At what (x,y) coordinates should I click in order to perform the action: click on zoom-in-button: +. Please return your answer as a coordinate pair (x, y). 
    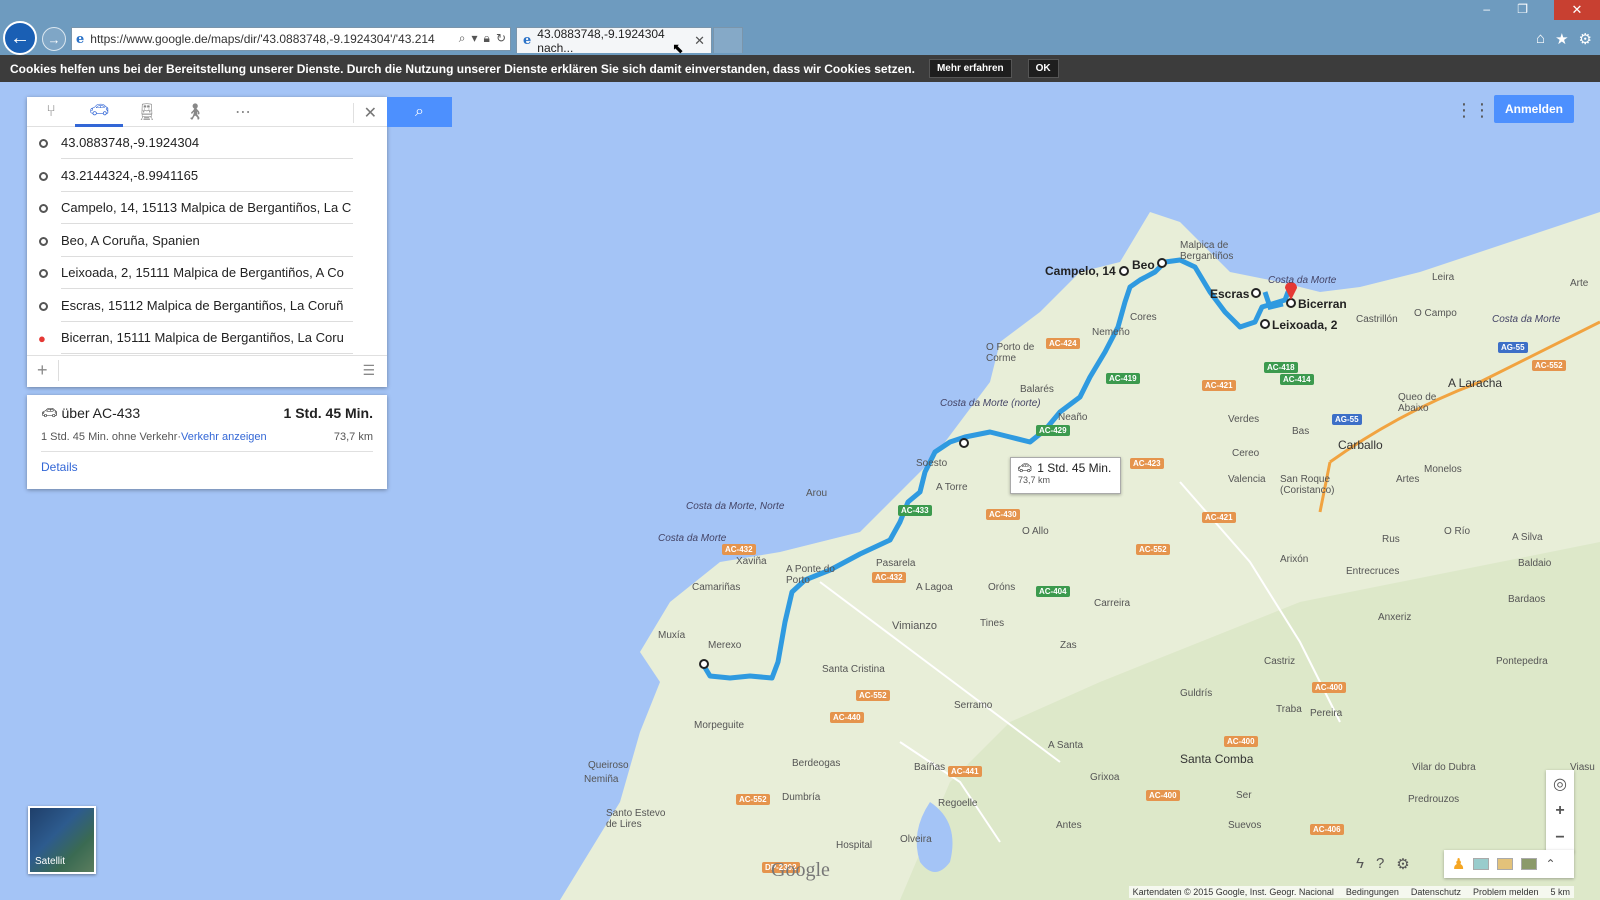
    Looking at the image, I should click on (1559, 810).